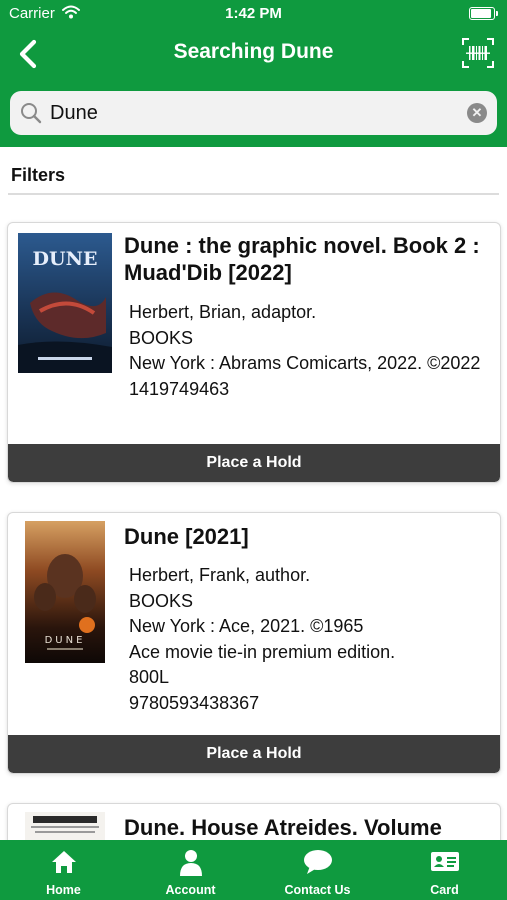 Image resolution: width=507 pixels, height=900 pixels. I want to click on search-icon, so click(31, 113).